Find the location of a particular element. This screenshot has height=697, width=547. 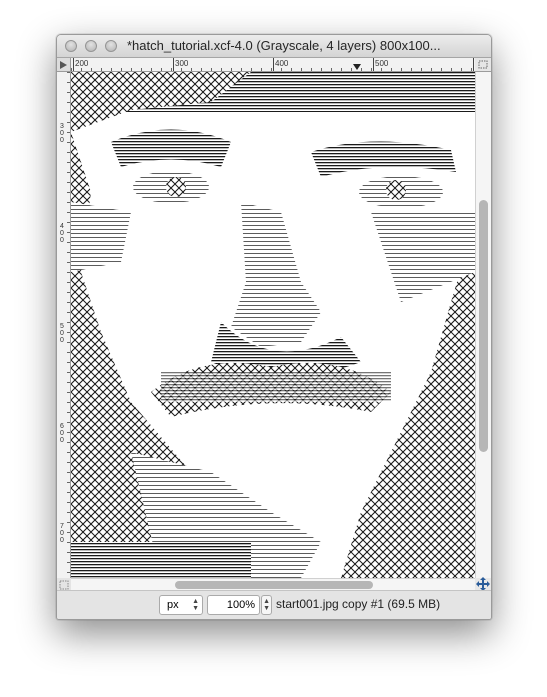

image-menu-button is located at coordinates (64, 65).